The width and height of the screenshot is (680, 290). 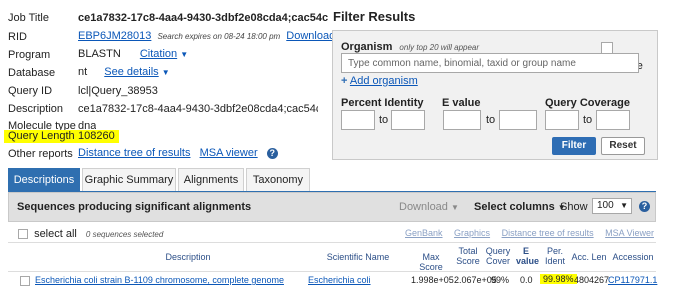 I want to click on see-details-link: See details, so click(x=131, y=72).